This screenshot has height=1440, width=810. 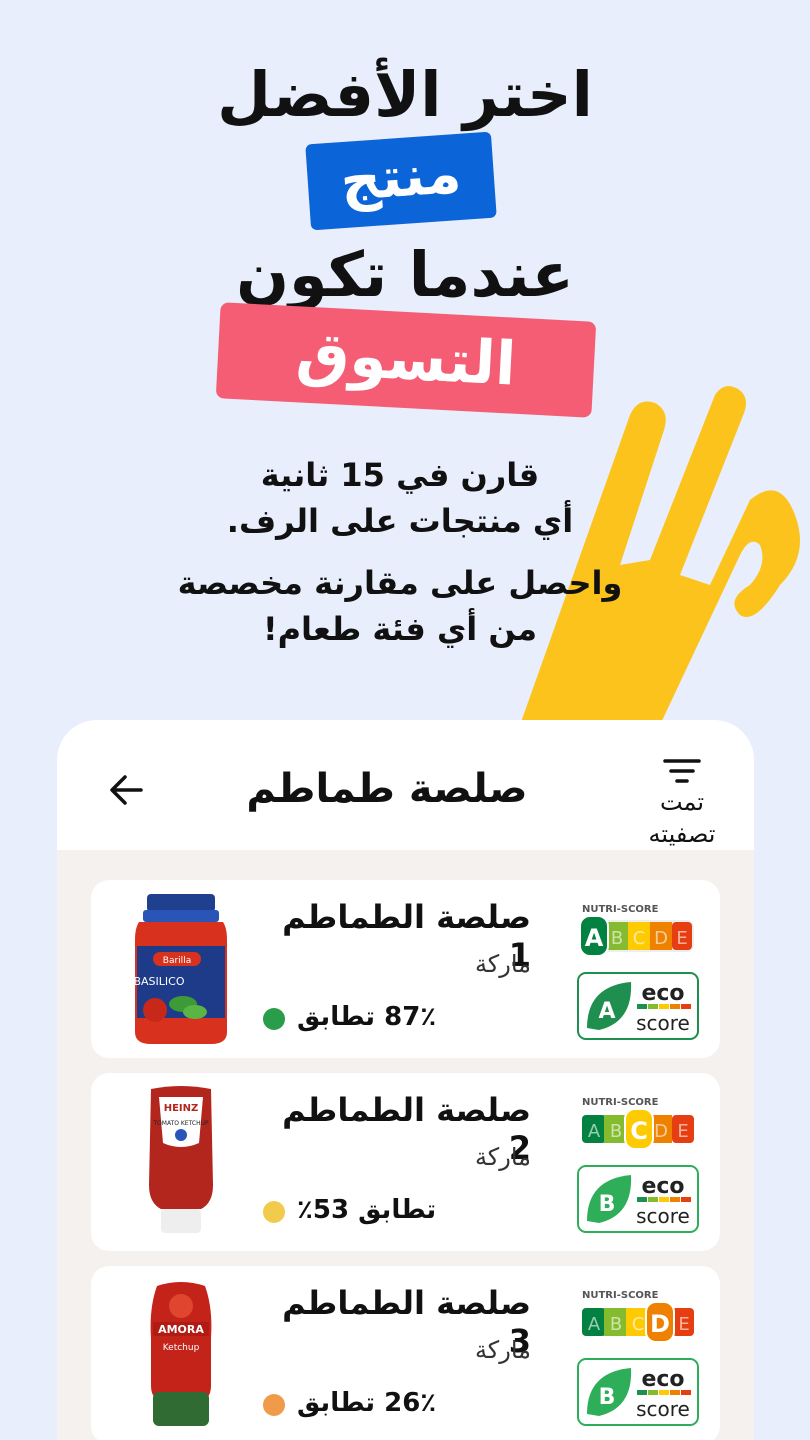 What do you see at coordinates (405, 274) in the screenshot?
I see `headline-line-3: عندما تكون` at bounding box center [405, 274].